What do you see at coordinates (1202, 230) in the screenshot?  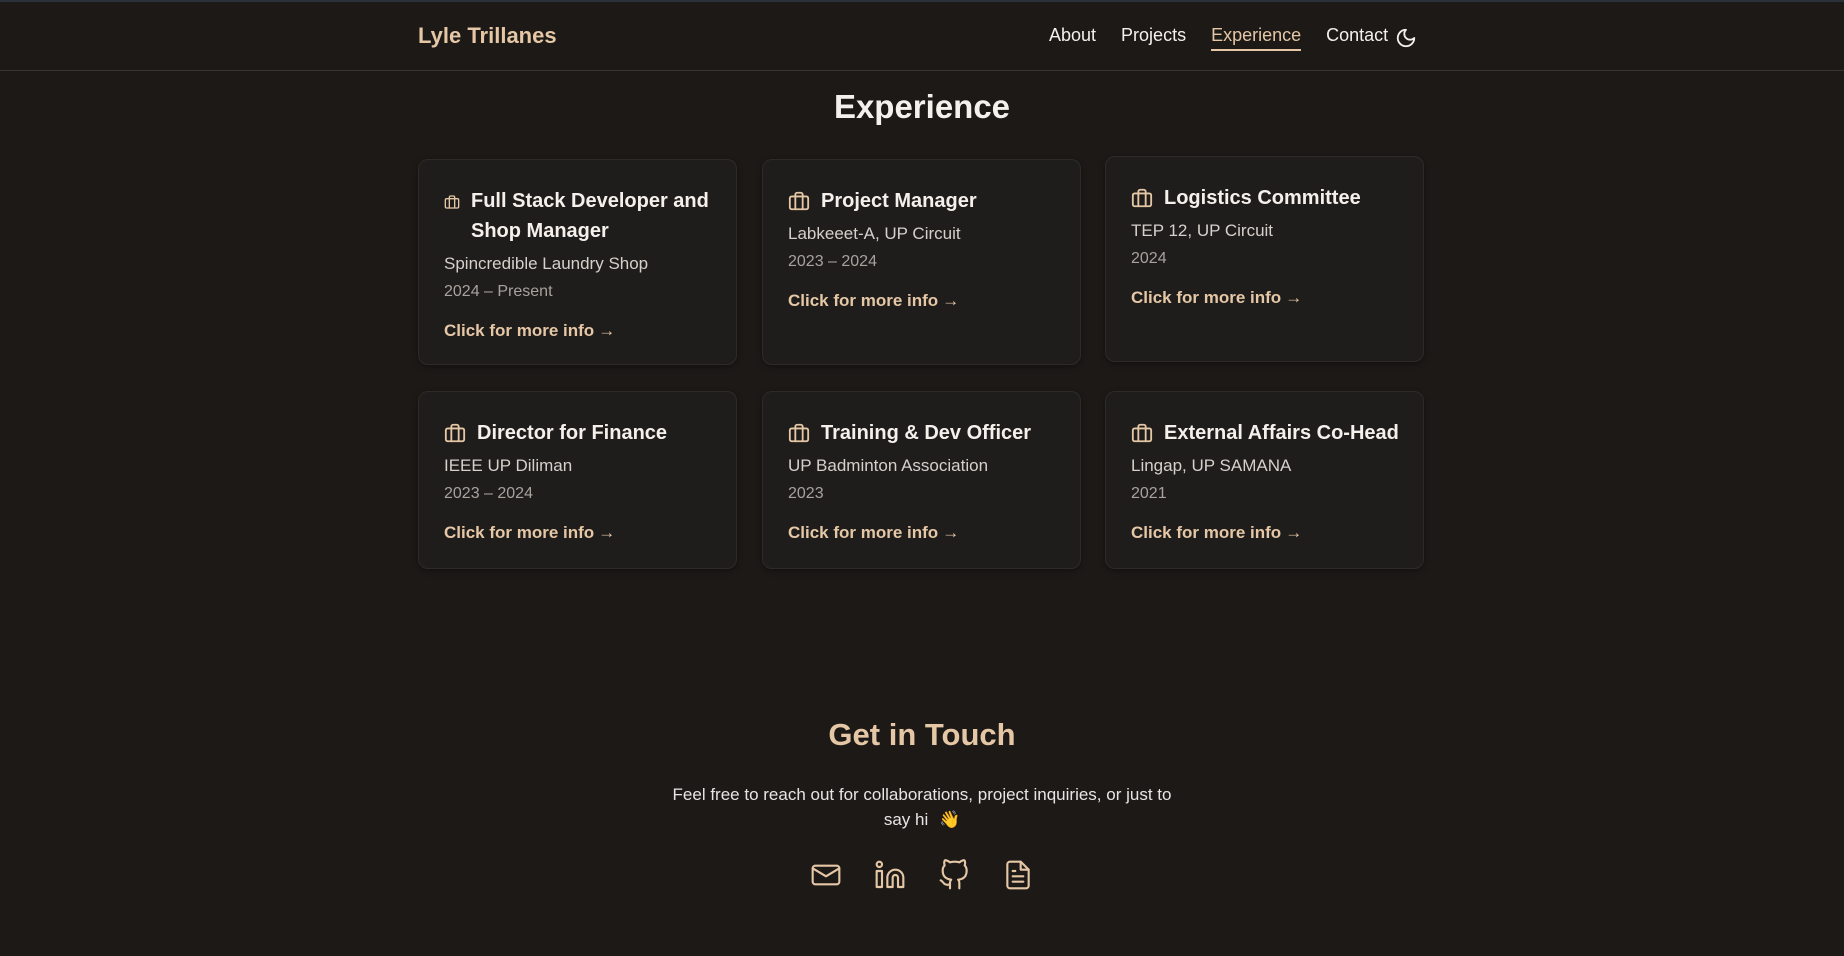 I see `card-organization: TEP 12, UP Circuit` at bounding box center [1202, 230].